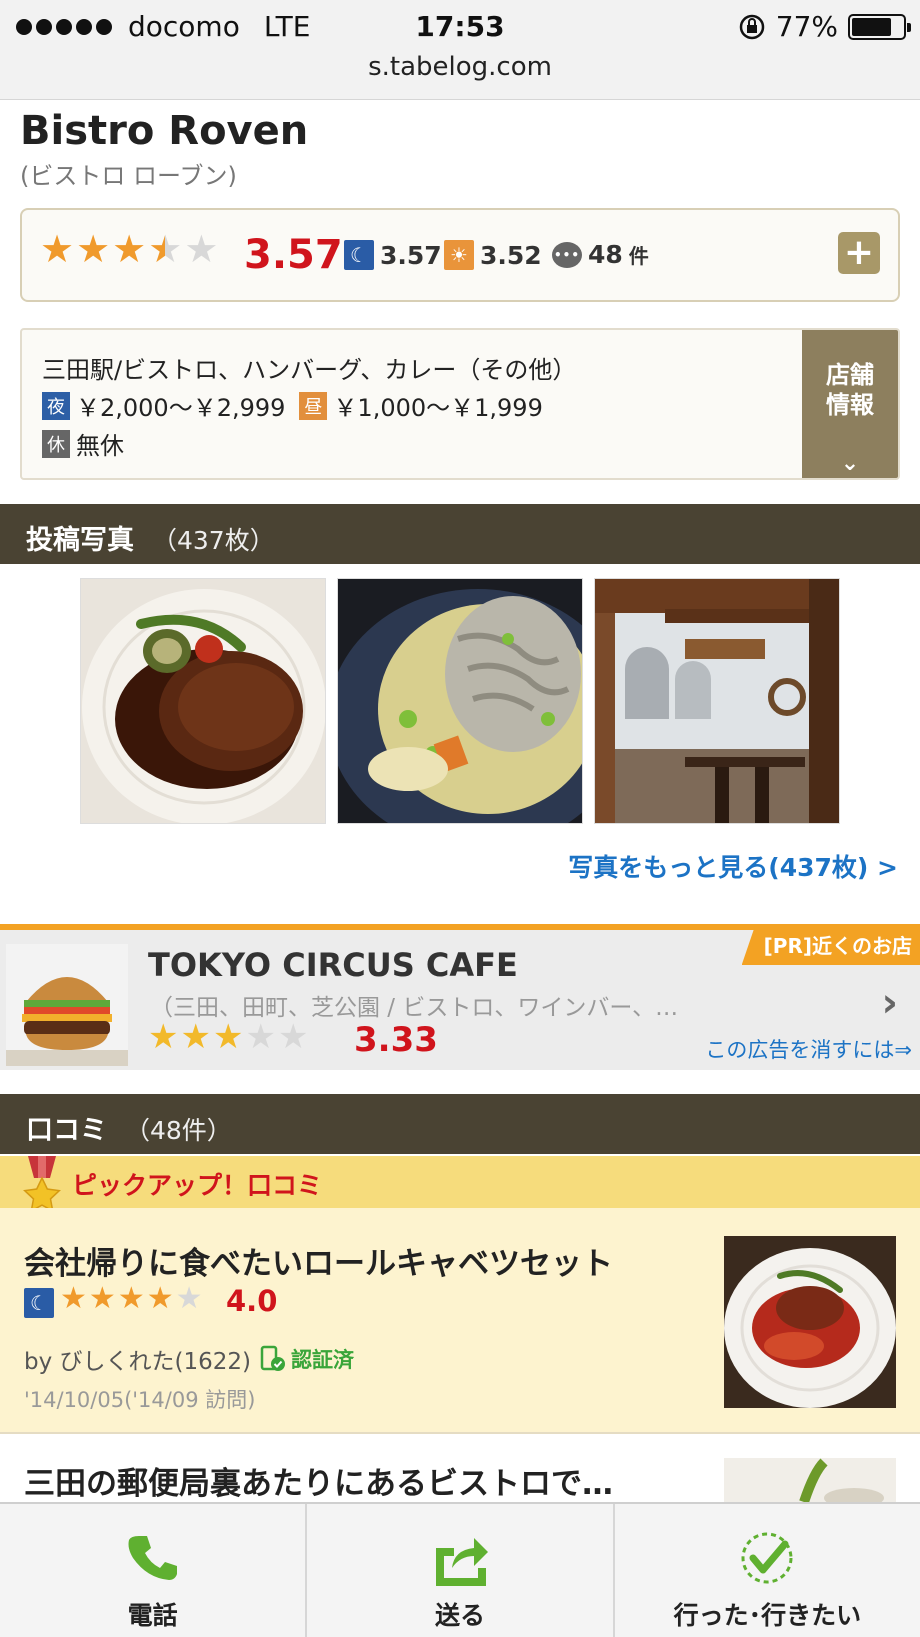 The height and width of the screenshot is (1637, 920). I want to click on chevron-right-icon: ›, so click(889, 1003).